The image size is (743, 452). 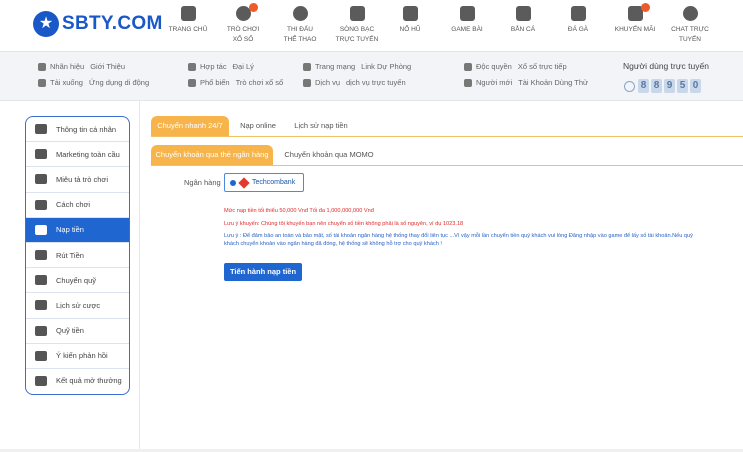 I want to click on fish-icon, so click(x=523, y=13).